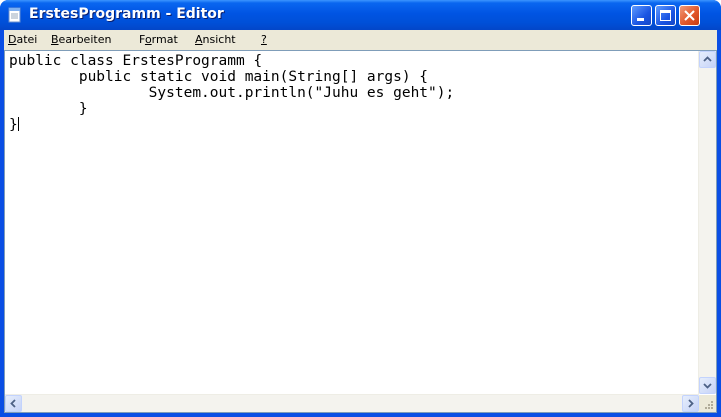 The height and width of the screenshot is (417, 721). What do you see at coordinates (18, 124) in the screenshot?
I see `text-caret` at bounding box center [18, 124].